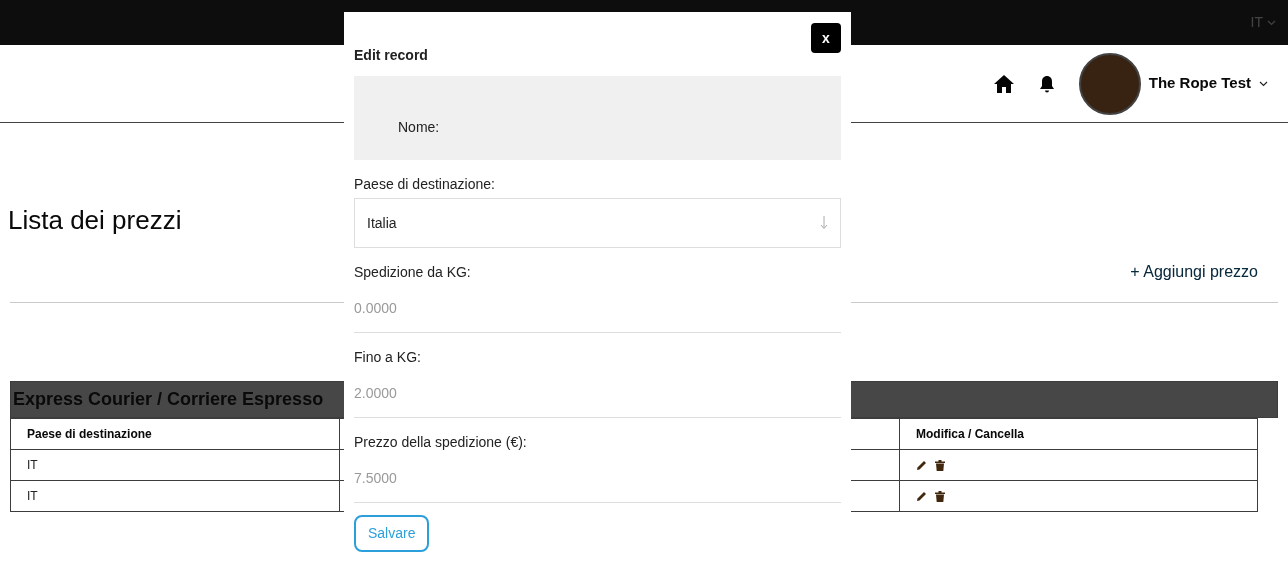  I want to click on close-button: x, so click(826, 38).